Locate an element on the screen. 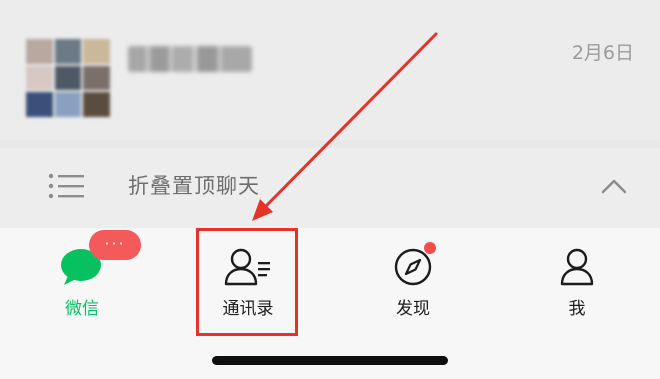 This screenshot has width=660, height=379. person-icon is located at coordinates (577, 267).